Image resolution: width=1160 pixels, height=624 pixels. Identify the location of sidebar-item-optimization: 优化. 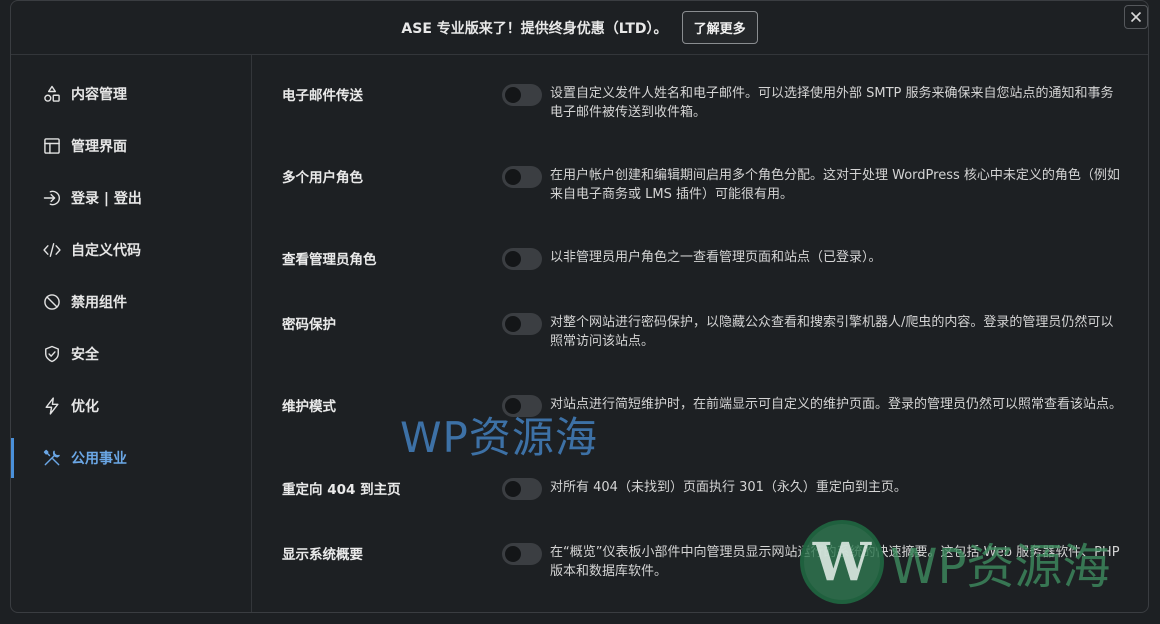
(130, 406).